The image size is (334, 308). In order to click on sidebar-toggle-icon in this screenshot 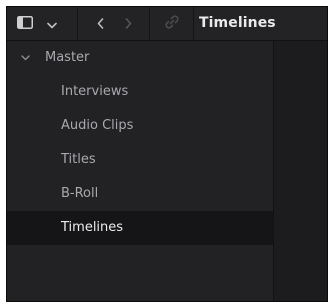, I will do `click(25, 23)`.